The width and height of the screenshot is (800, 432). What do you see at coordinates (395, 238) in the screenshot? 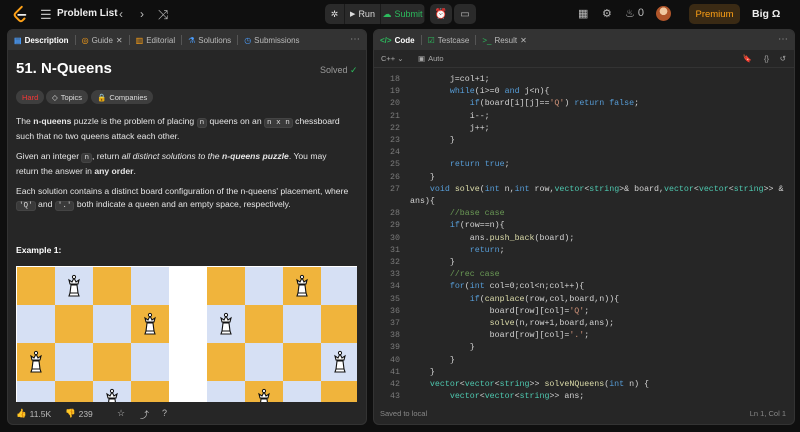
I see `line-number: 30` at bounding box center [395, 238].